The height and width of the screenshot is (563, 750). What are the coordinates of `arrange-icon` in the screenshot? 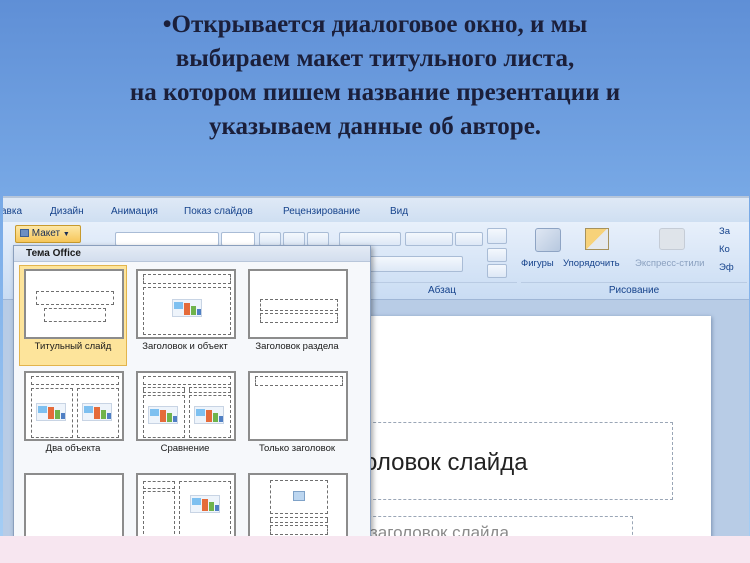 It's located at (597, 239).